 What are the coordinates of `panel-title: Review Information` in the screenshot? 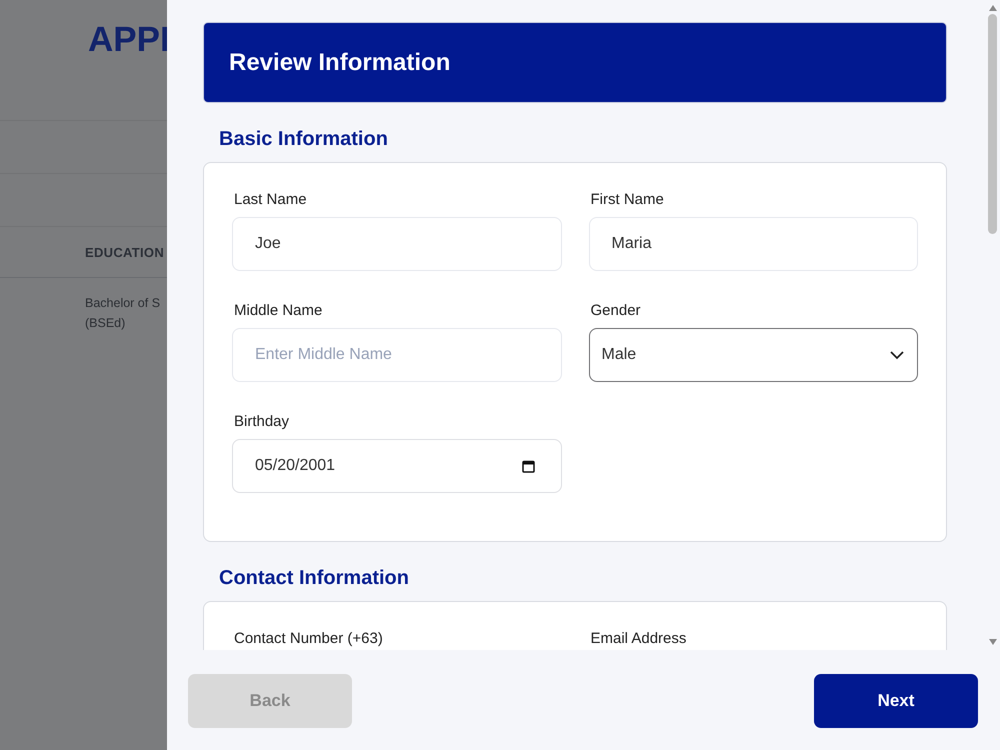 It's located at (339, 62).